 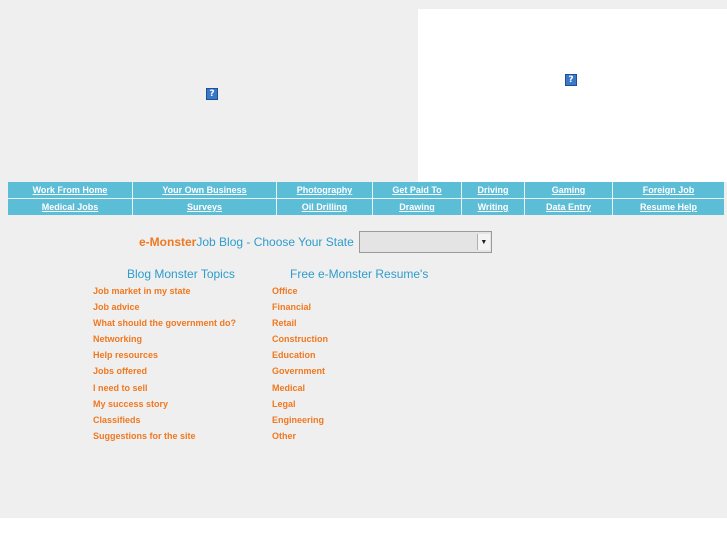 I want to click on state-select: ▼, so click(x=425, y=242).